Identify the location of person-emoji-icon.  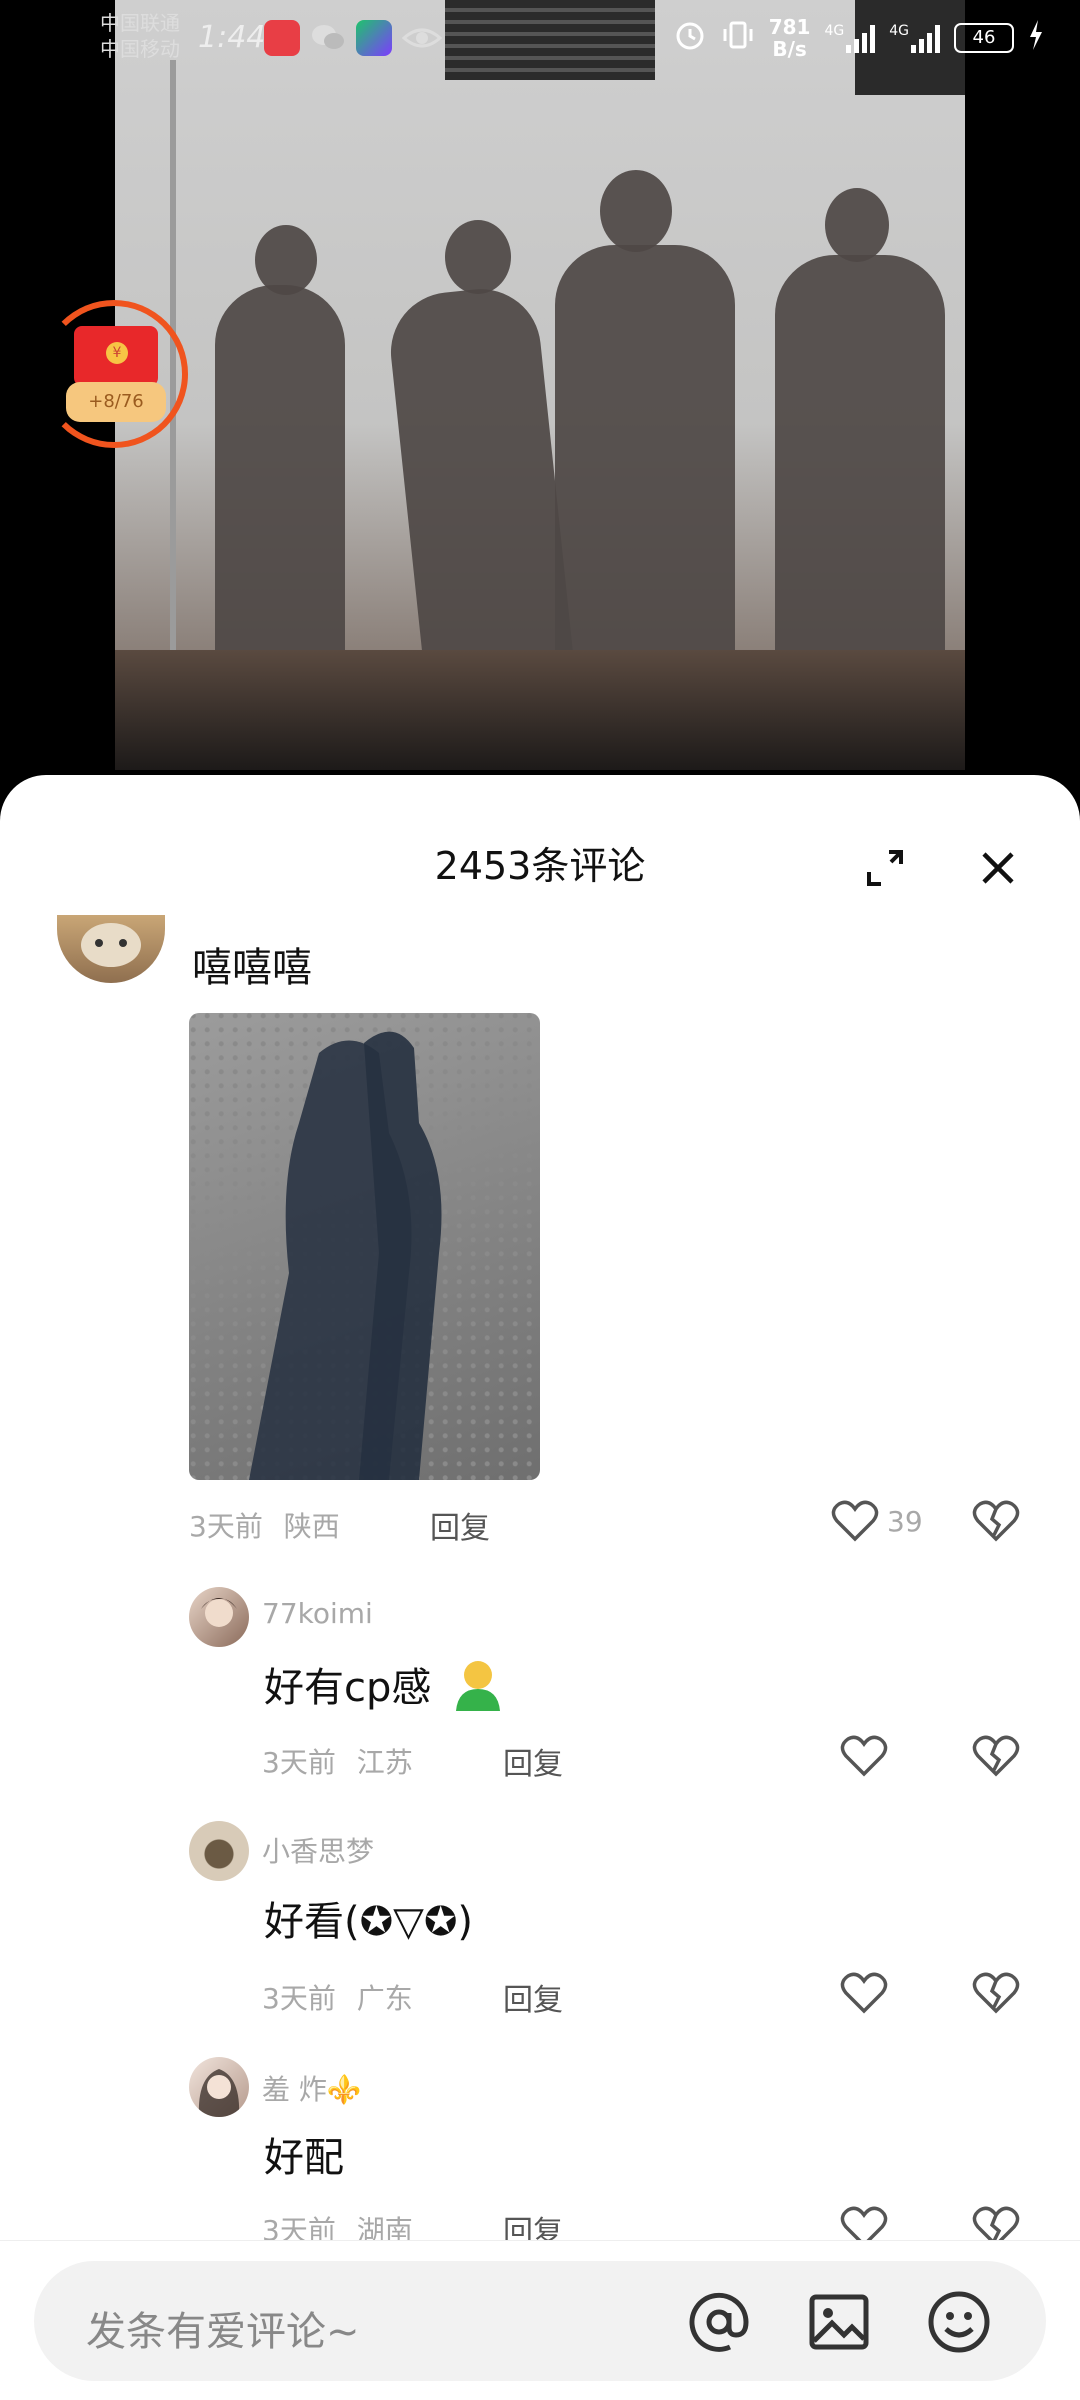
(478, 1690).